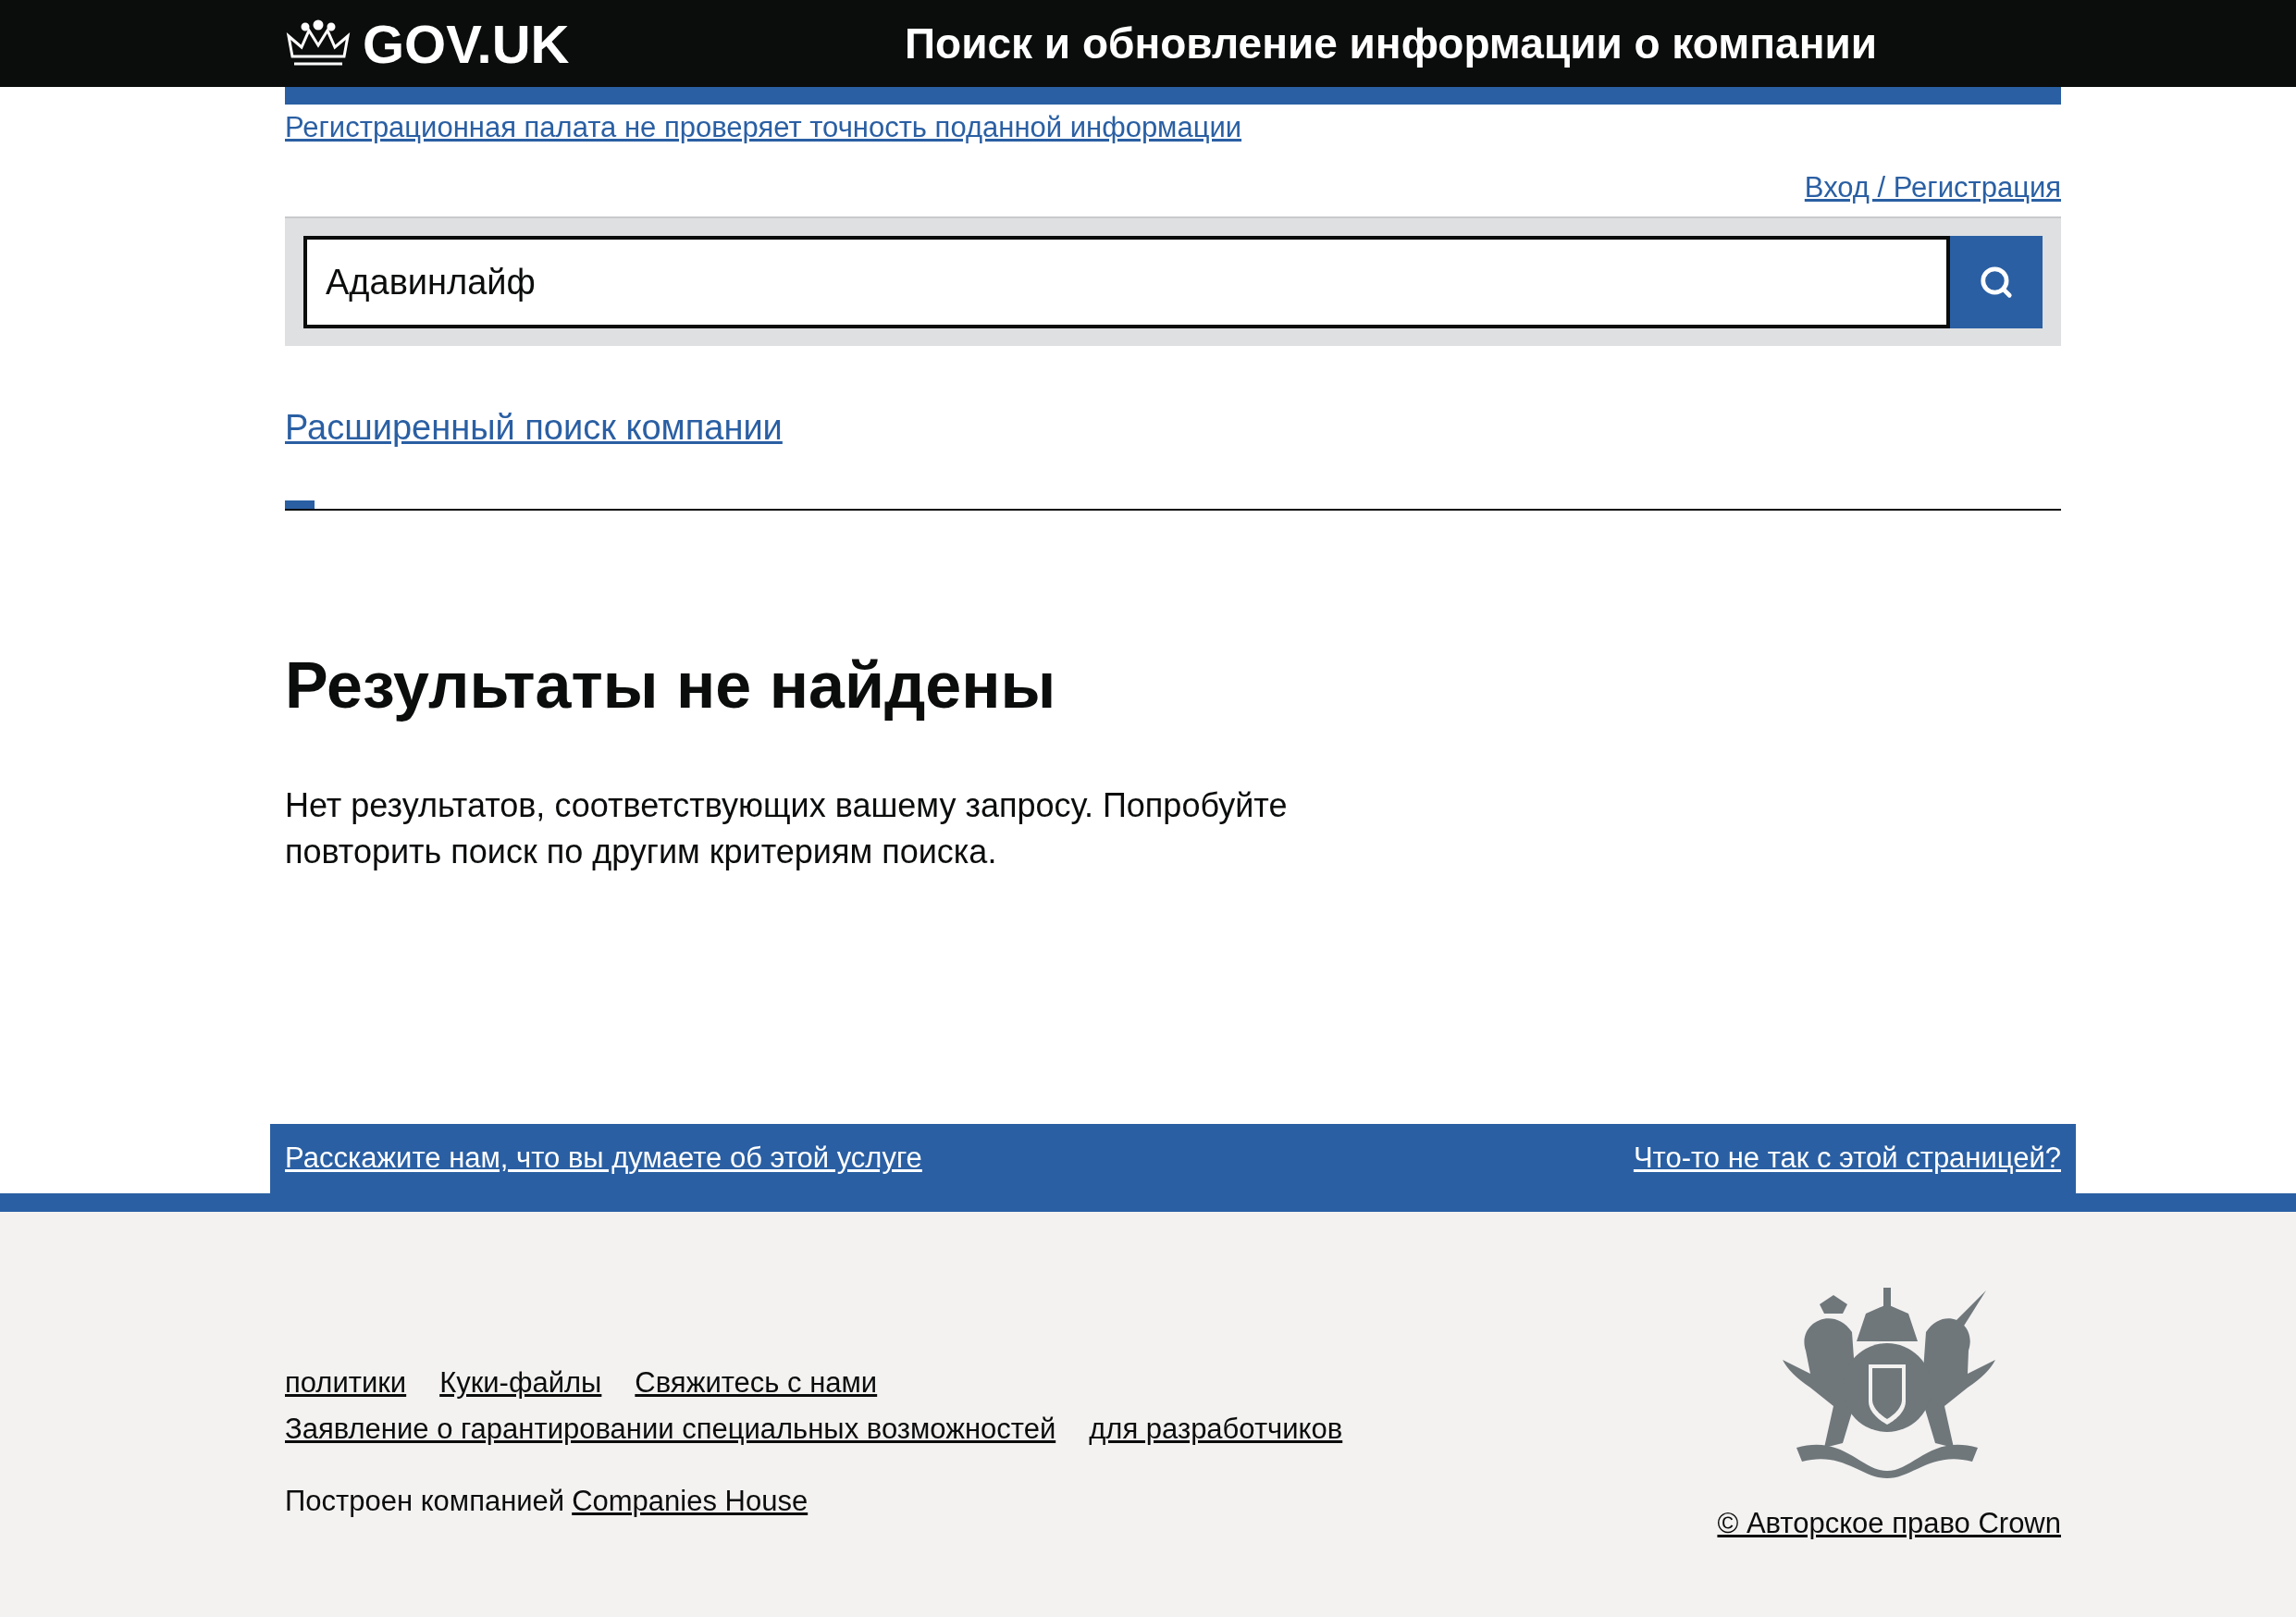 The image size is (2296, 1617). Describe the element at coordinates (520, 1383) in the screenshot. I see `footer-link: Куки-файлы` at that location.